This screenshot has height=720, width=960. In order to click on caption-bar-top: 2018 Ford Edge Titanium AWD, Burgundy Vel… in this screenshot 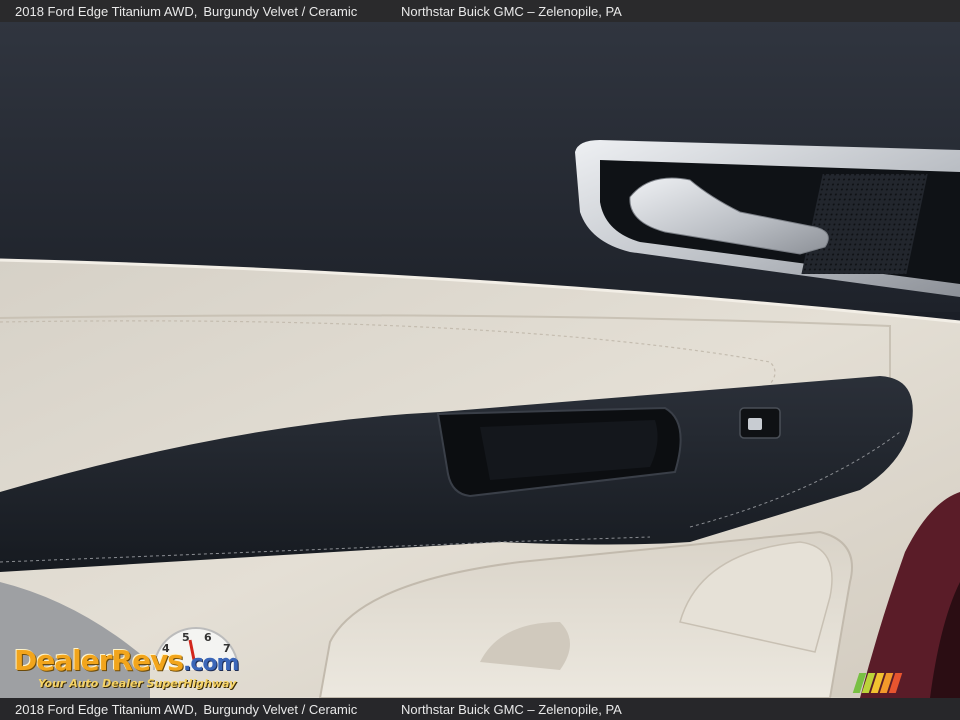, I will do `click(480, 11)`.